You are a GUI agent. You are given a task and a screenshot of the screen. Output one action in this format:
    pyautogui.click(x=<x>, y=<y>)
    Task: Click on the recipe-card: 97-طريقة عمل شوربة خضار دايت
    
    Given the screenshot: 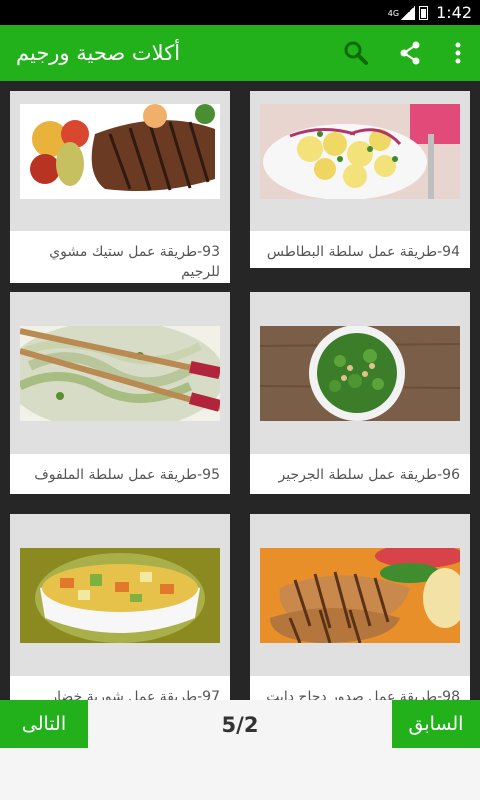 What is the action you would take?
    pyautogui.click(x=120, y=607)
    